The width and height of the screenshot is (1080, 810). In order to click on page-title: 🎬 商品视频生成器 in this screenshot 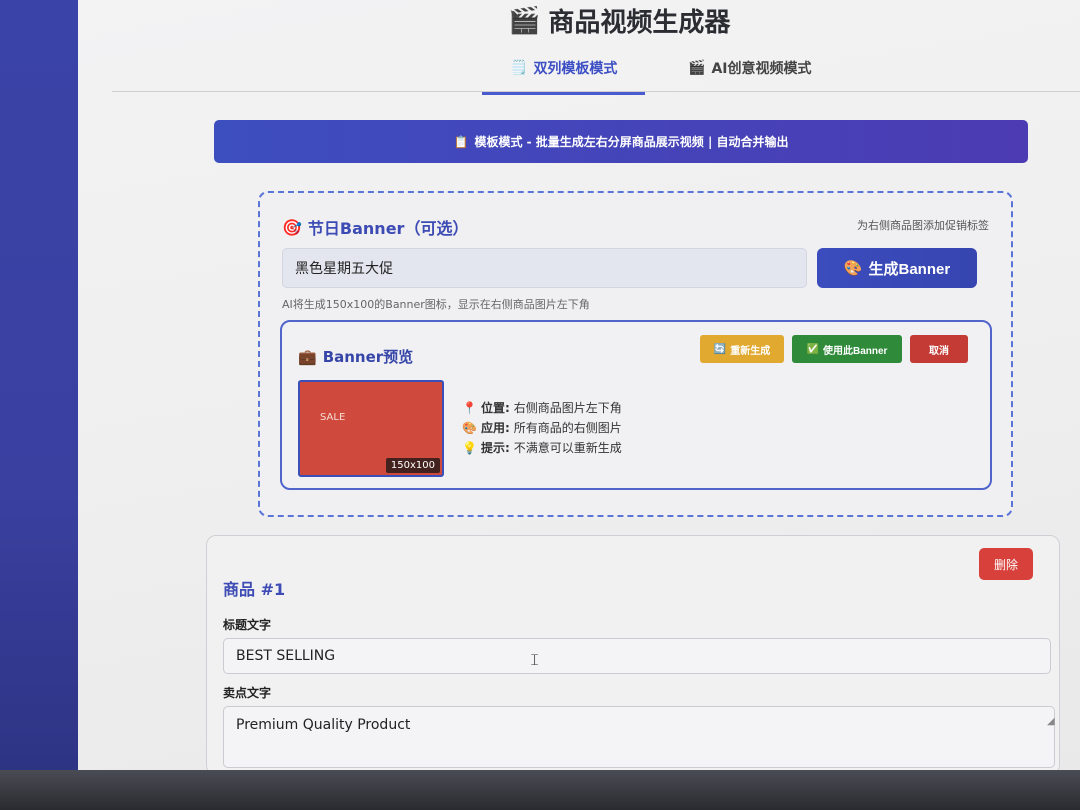, I will do `click(619, 20)`.